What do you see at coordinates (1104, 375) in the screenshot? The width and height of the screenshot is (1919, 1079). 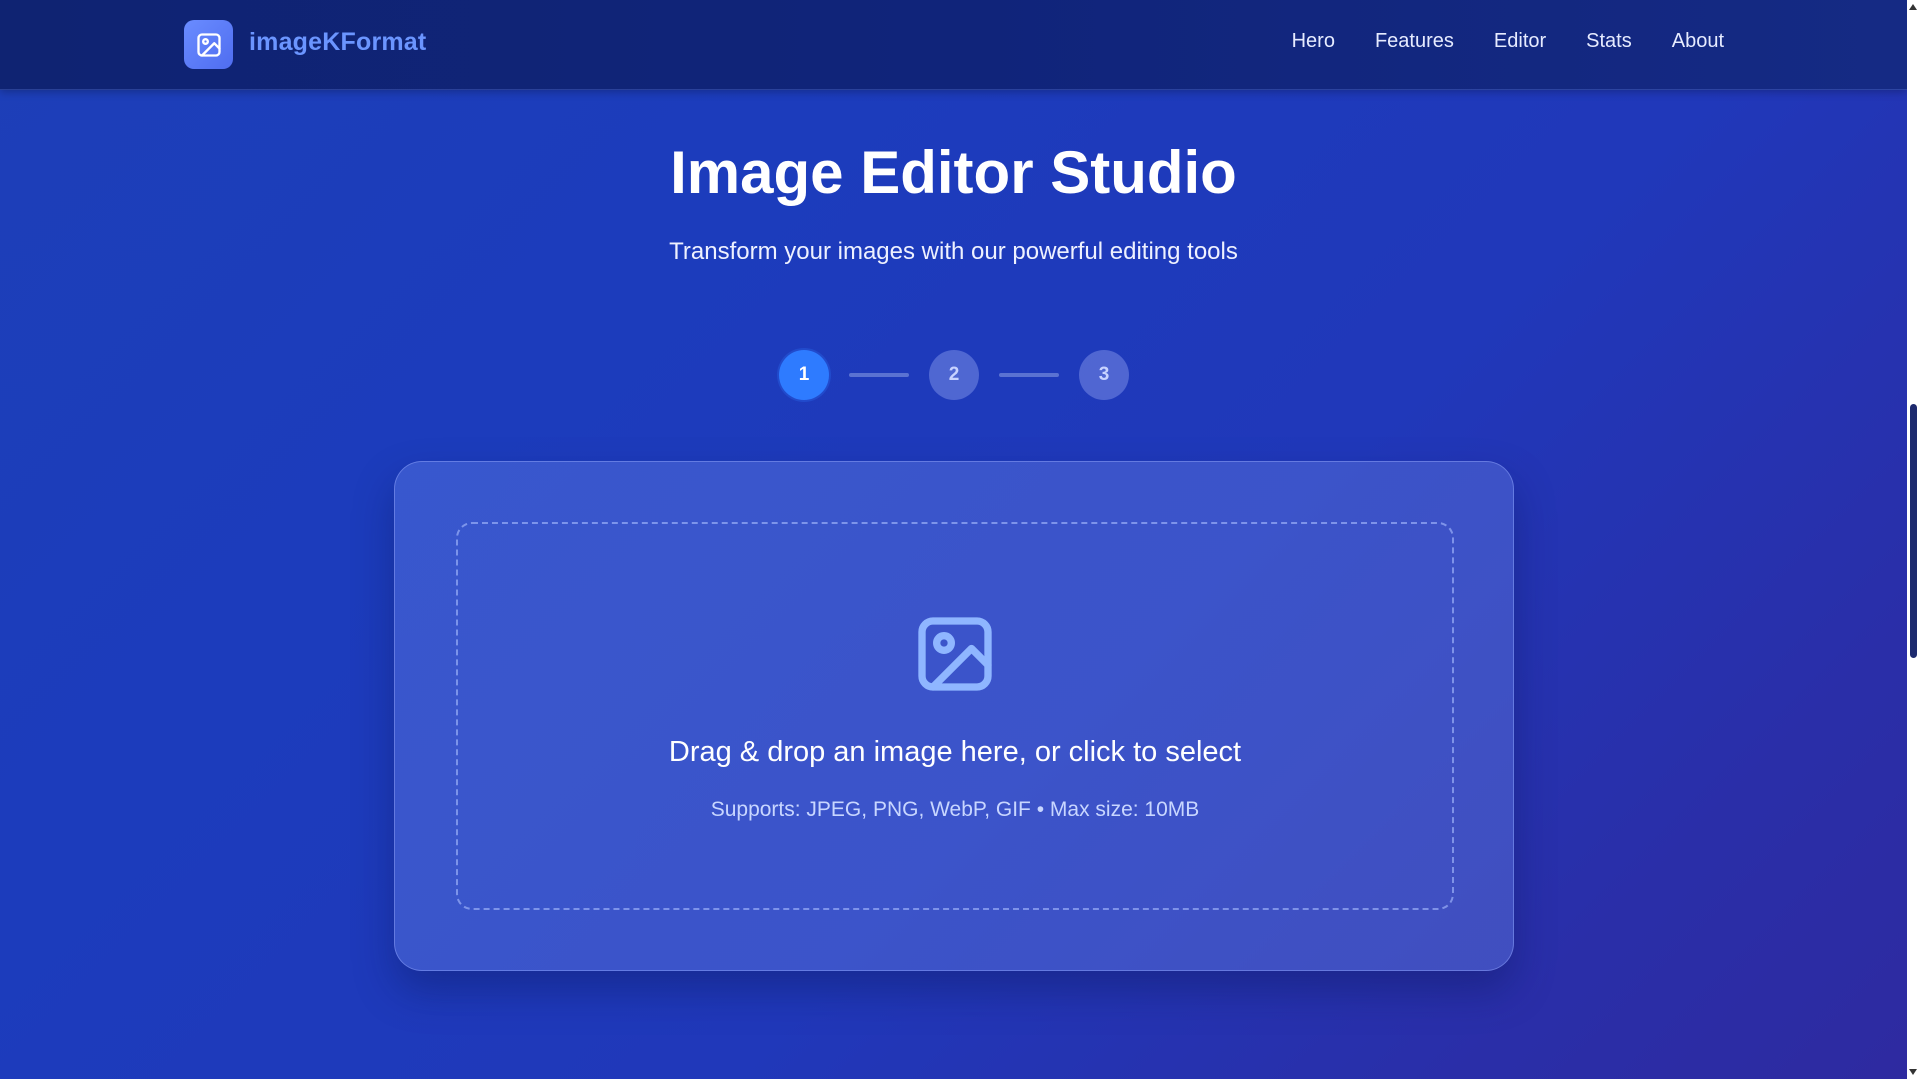 I see `step-3: 3` at bounding box center [1104, 375].